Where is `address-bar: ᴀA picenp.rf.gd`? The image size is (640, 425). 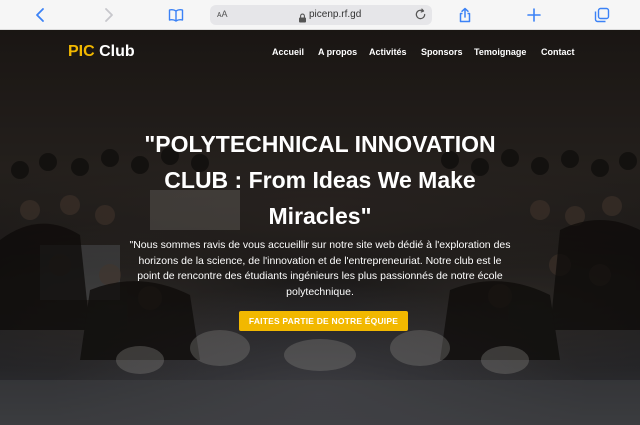
address-bar: ᴀA picenp.rf.gd is located at coordinates (321, 15).